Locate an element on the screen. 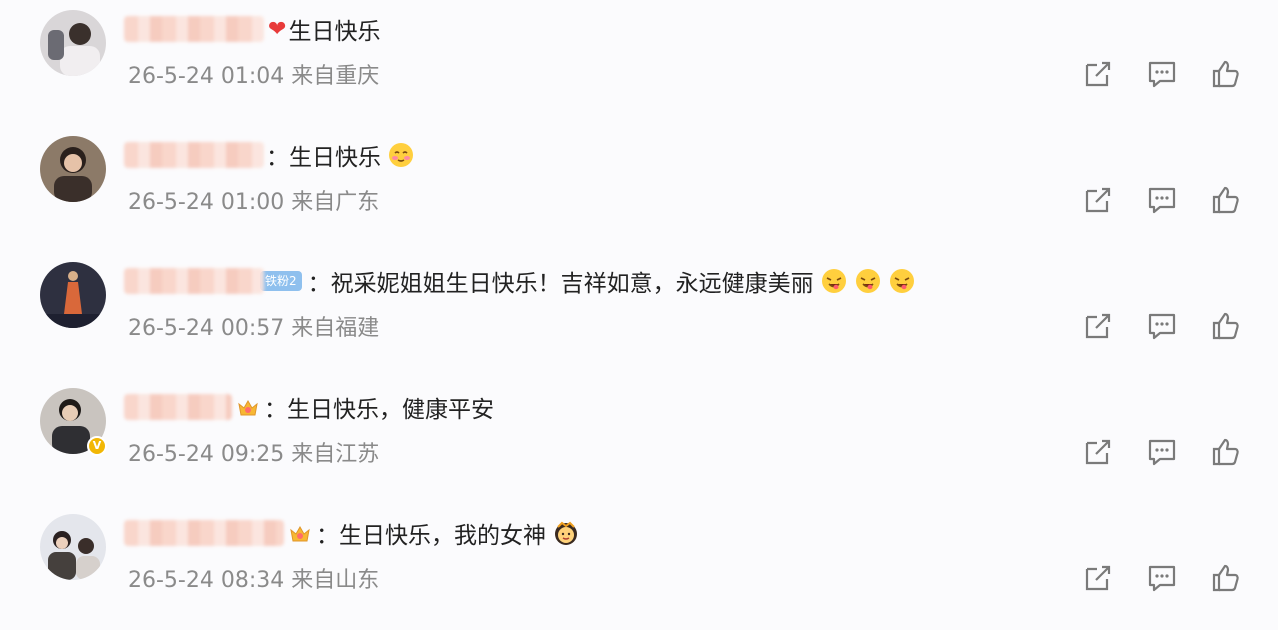 This screenshot has height=630, width=1278. timestamp: 26-5-24 09:25 is located at coordinates (206, 454).